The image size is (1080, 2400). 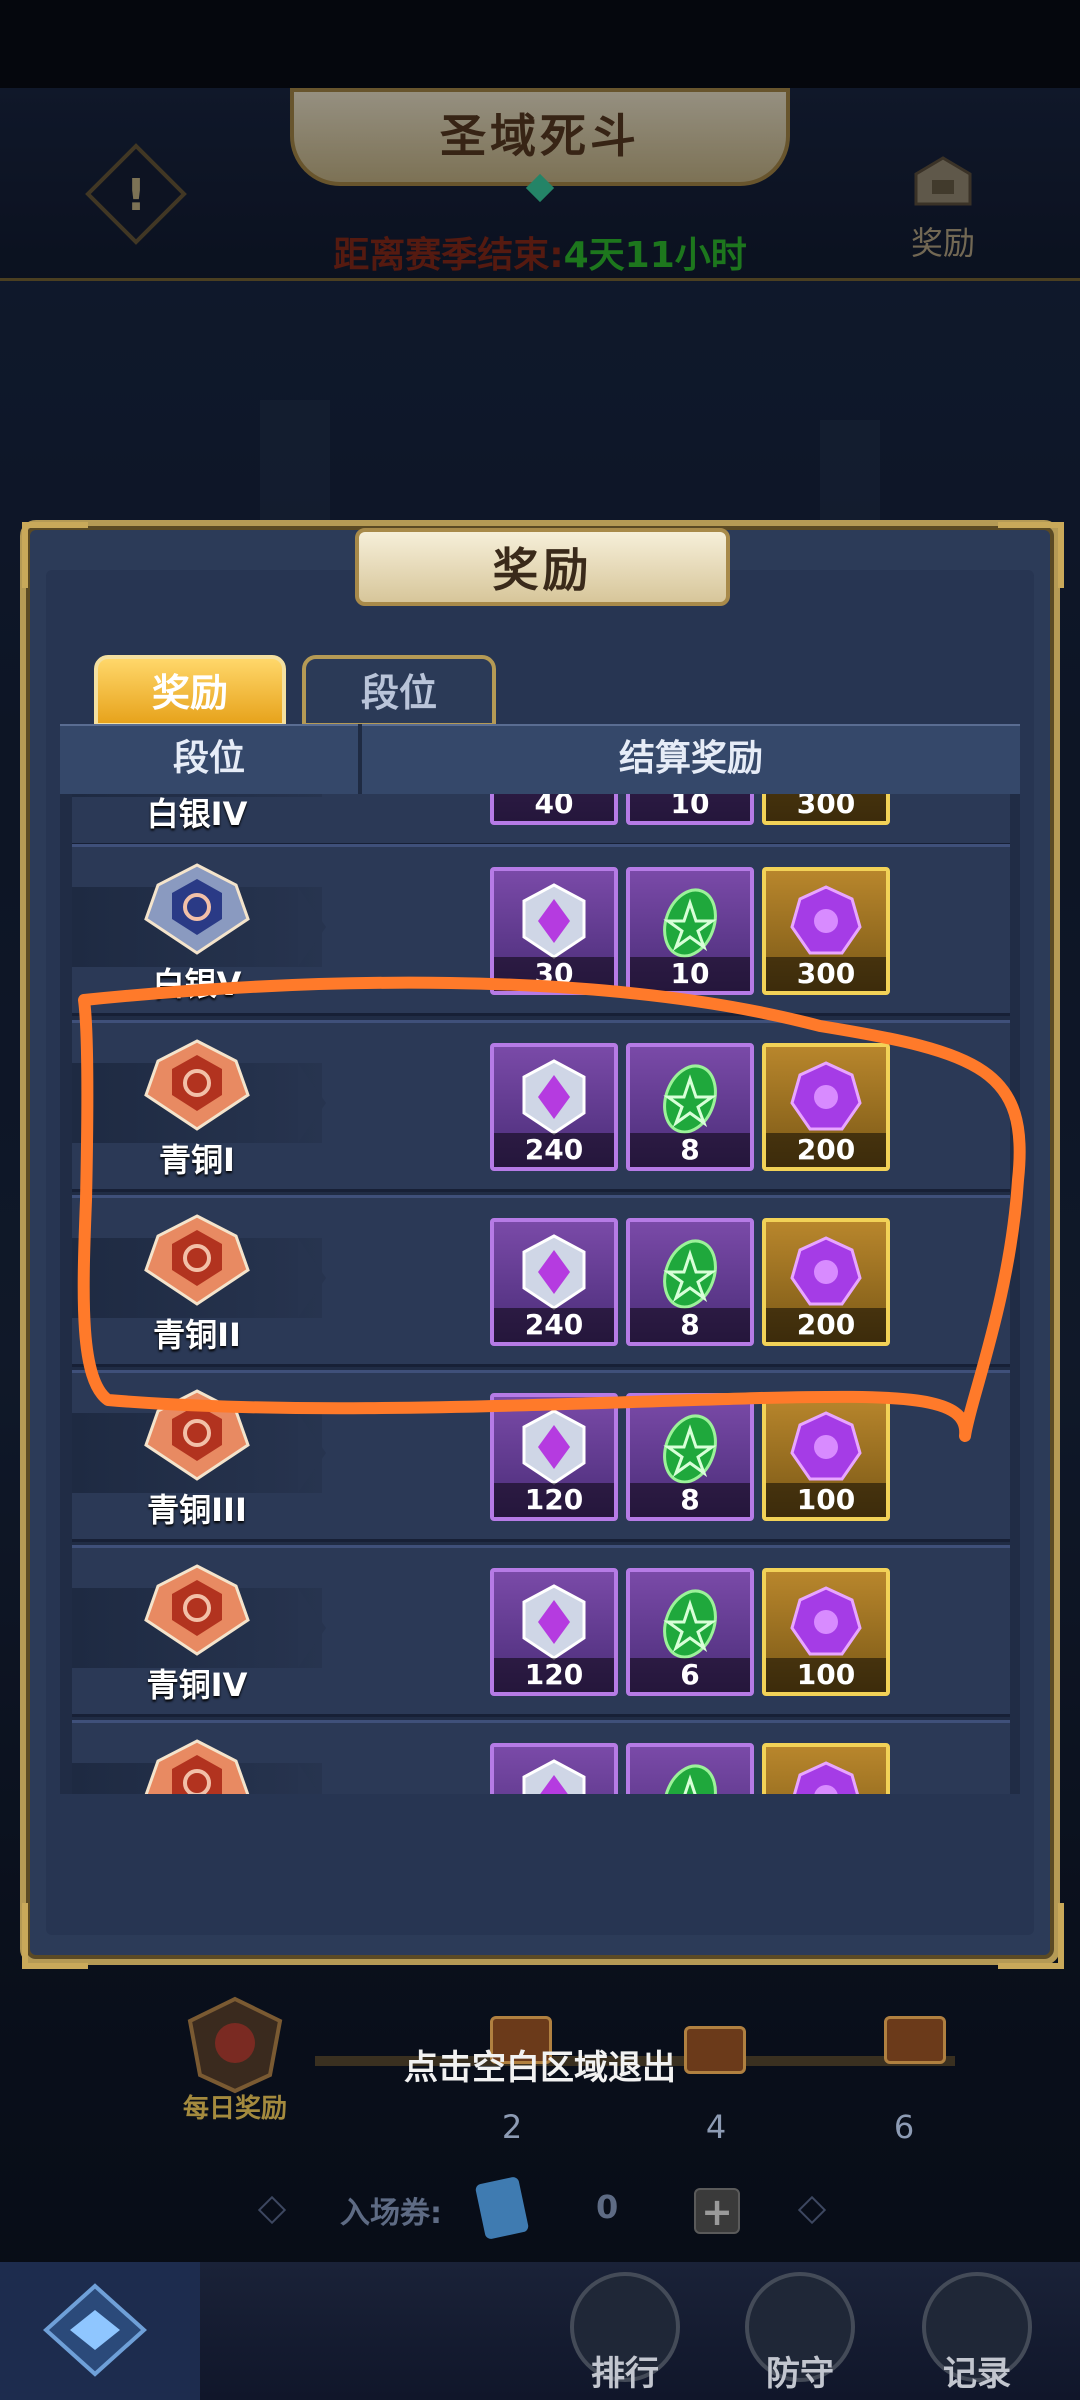 What do you see at coordinates (904, 2127) in the screenshot?
I see `milestone-count: 6` at bounding box center [904, 2127].